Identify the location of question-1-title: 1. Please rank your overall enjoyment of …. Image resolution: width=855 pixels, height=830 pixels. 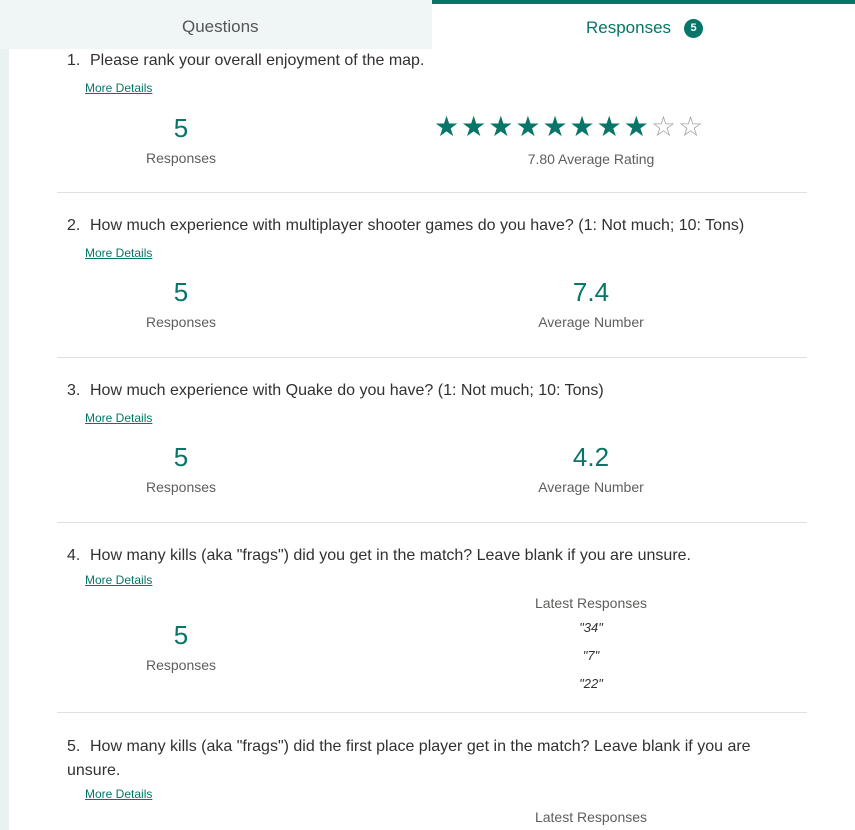
(245, 61).